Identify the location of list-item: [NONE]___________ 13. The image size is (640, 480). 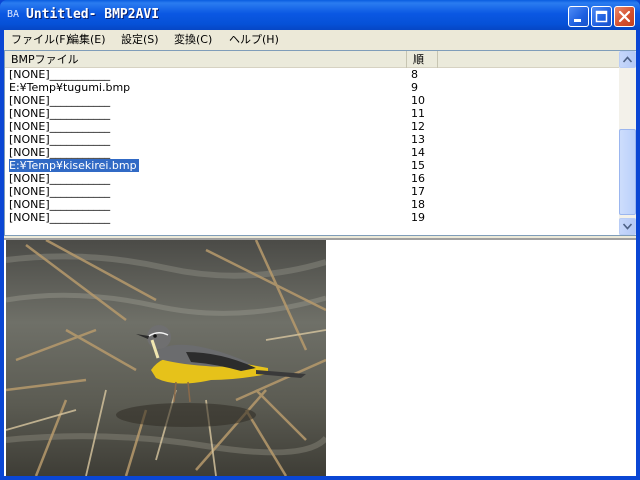
(312, 139).